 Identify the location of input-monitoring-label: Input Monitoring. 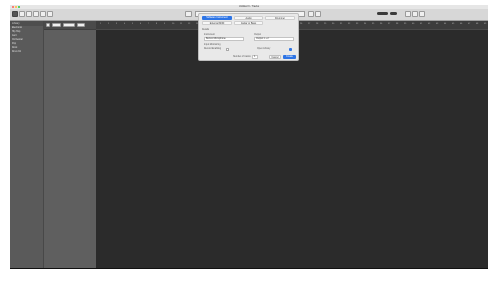
(212, 45).